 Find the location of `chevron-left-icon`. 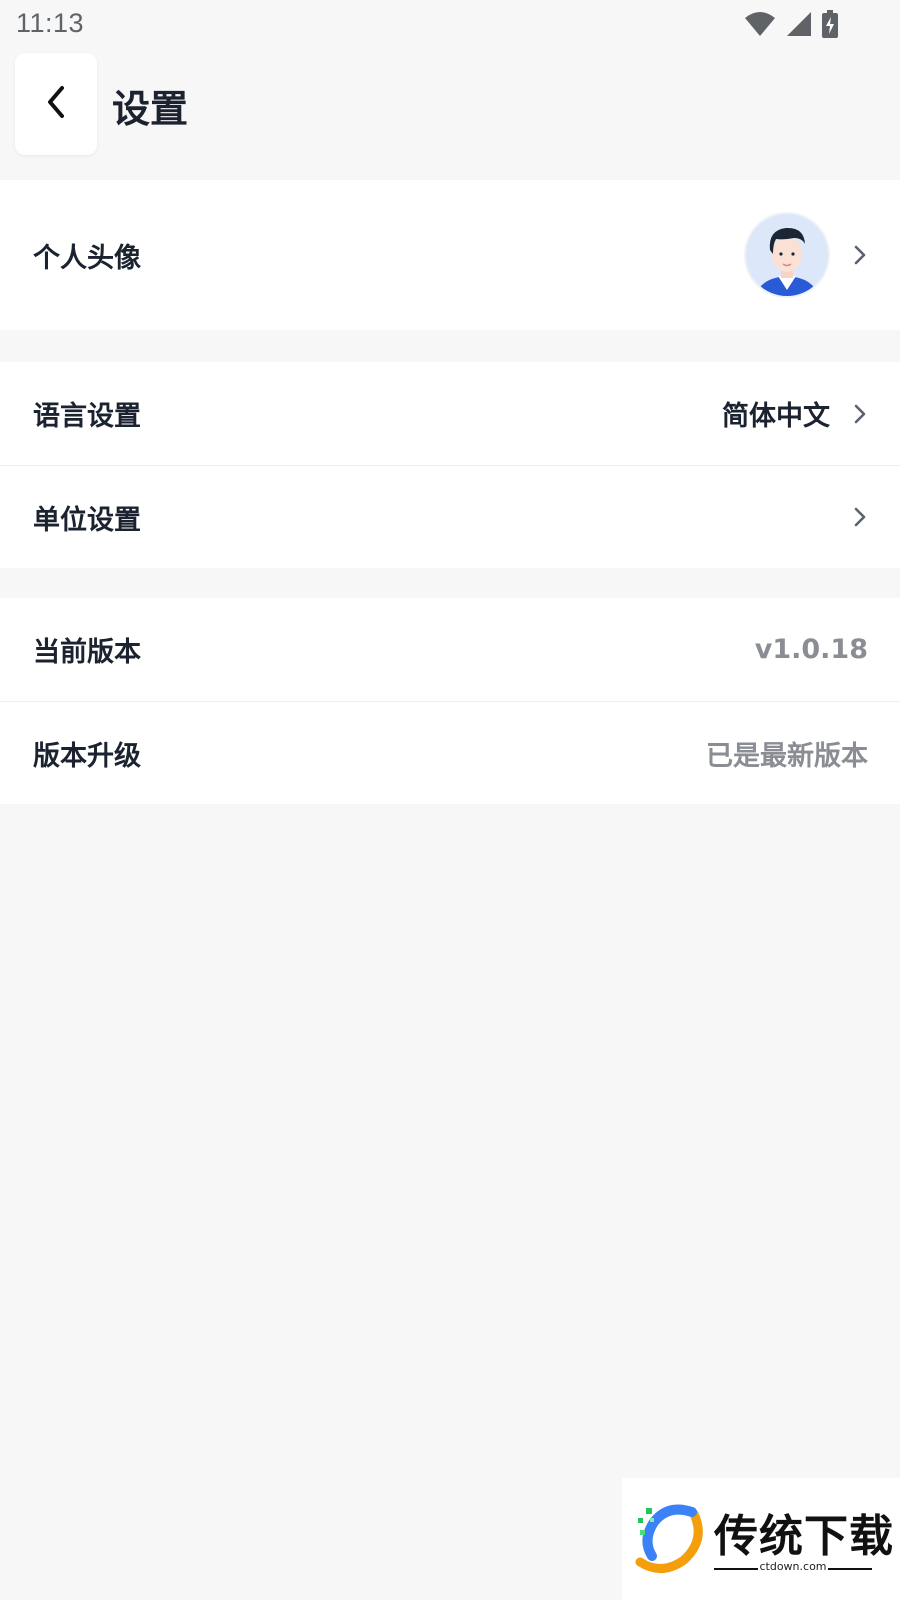

chevron-left-icon is located at coordinates (56, 104).